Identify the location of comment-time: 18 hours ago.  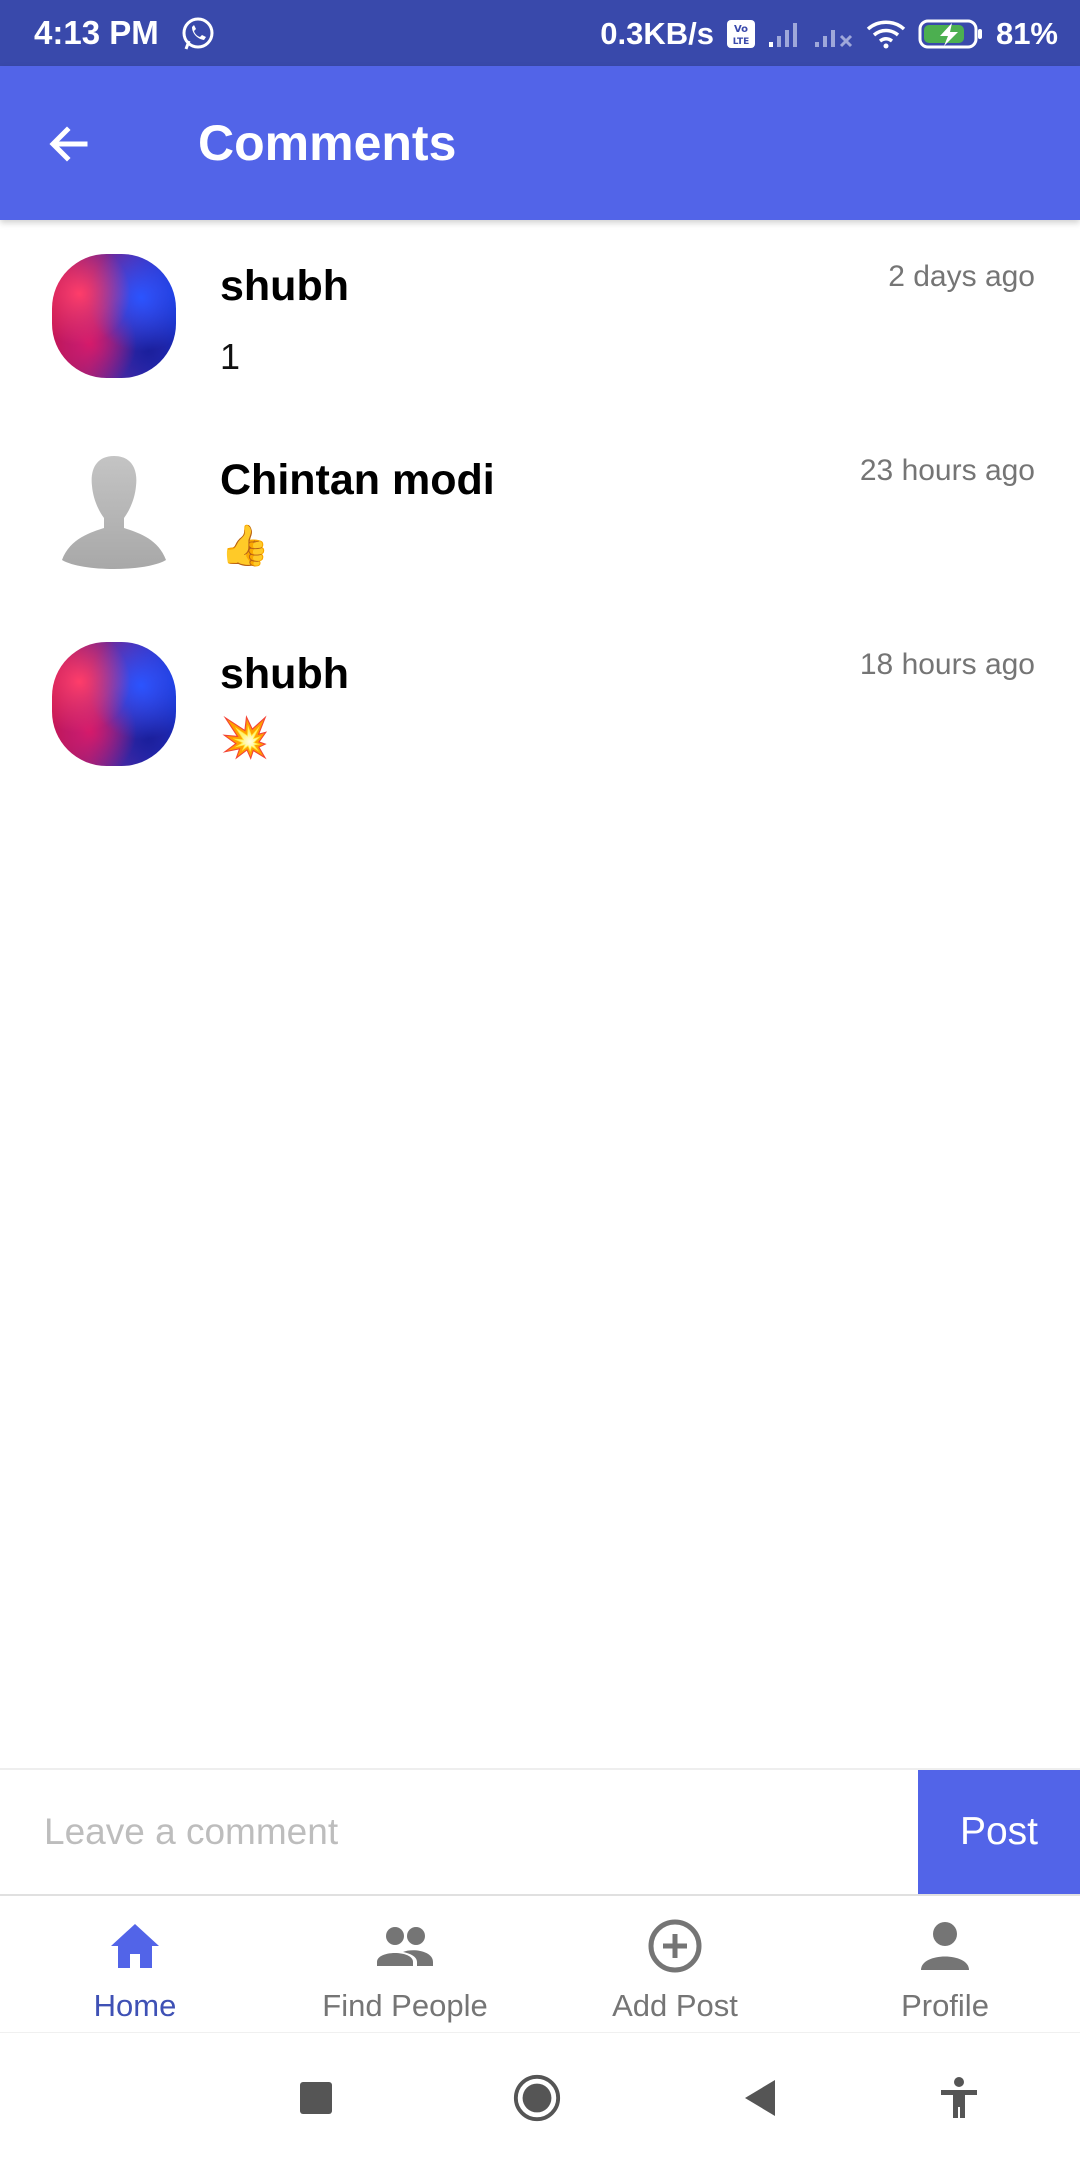
(947, 664).